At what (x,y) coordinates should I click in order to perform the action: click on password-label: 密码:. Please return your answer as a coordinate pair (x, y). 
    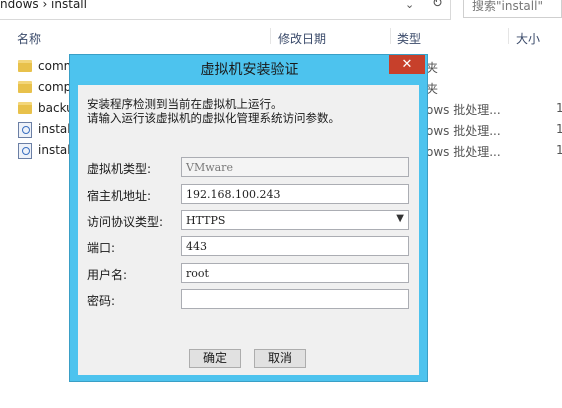
    Looking at the image, I should click on (101, 301).